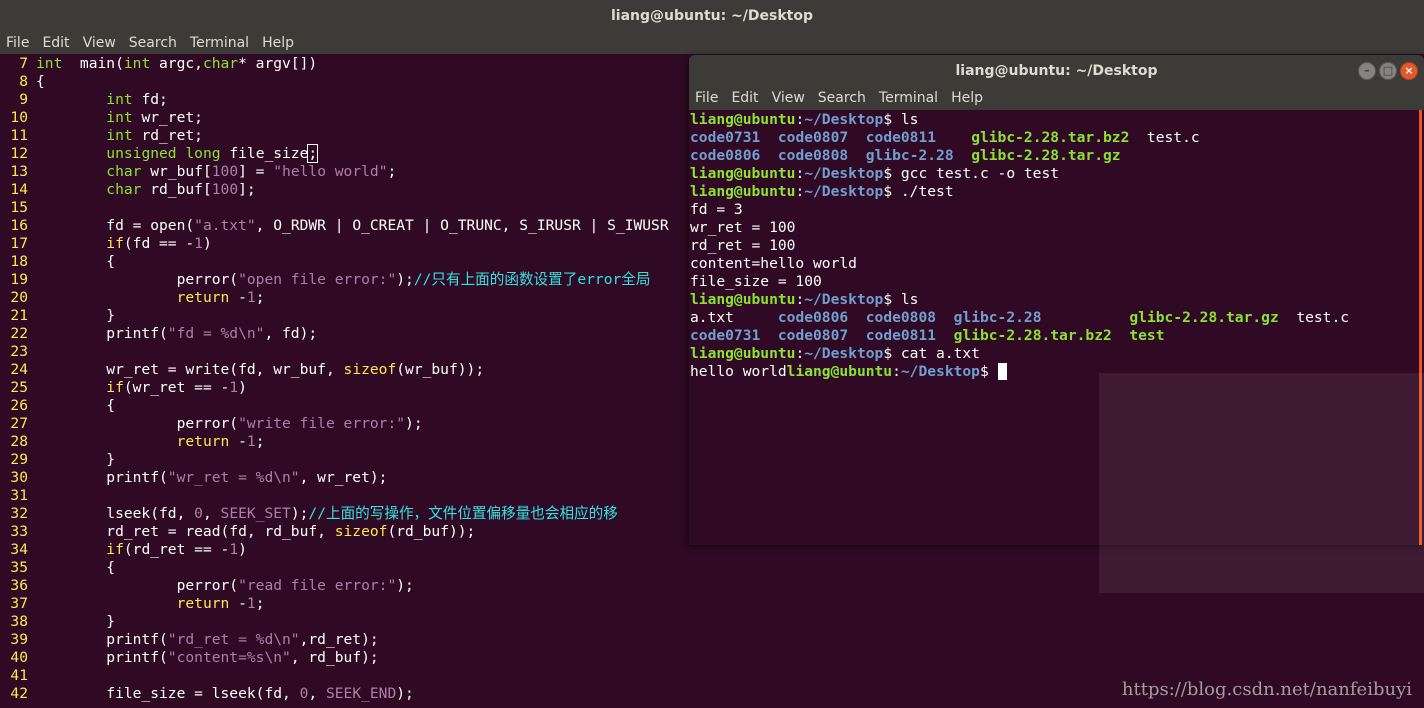  What do you see at coordinates (216, 333) in the screenshot?
I see `code-token: "fd = %d\n"` at bounding box center [216, 333].